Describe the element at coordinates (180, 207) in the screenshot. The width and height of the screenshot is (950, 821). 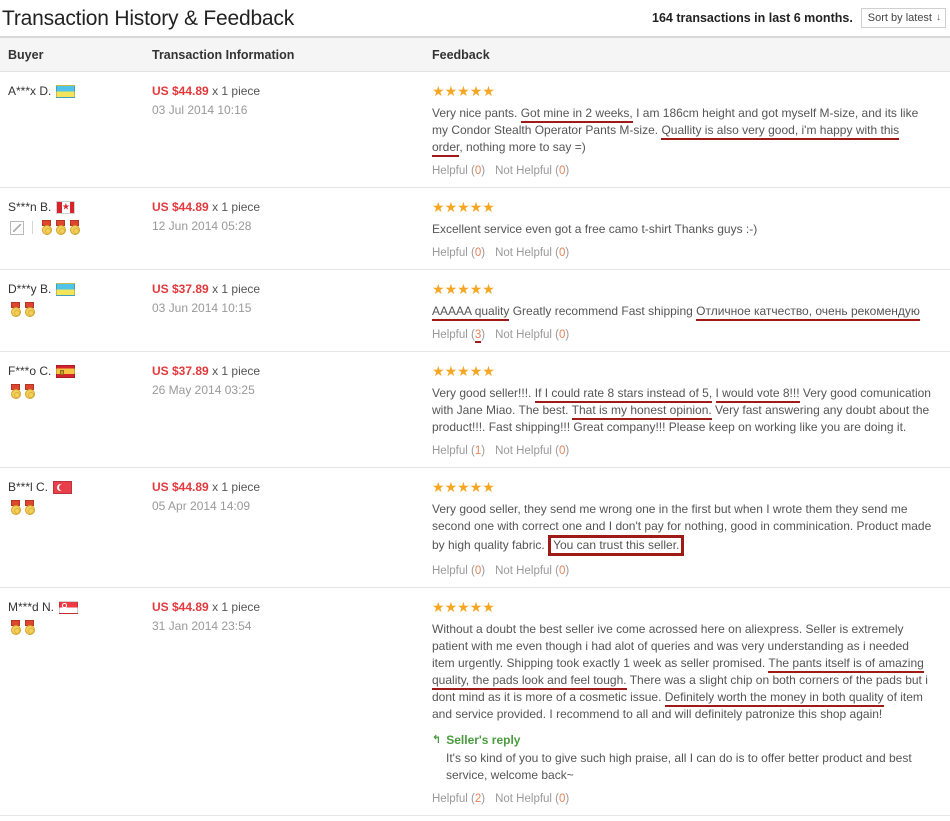
I see `transaction-price: US $44.89` at that location.